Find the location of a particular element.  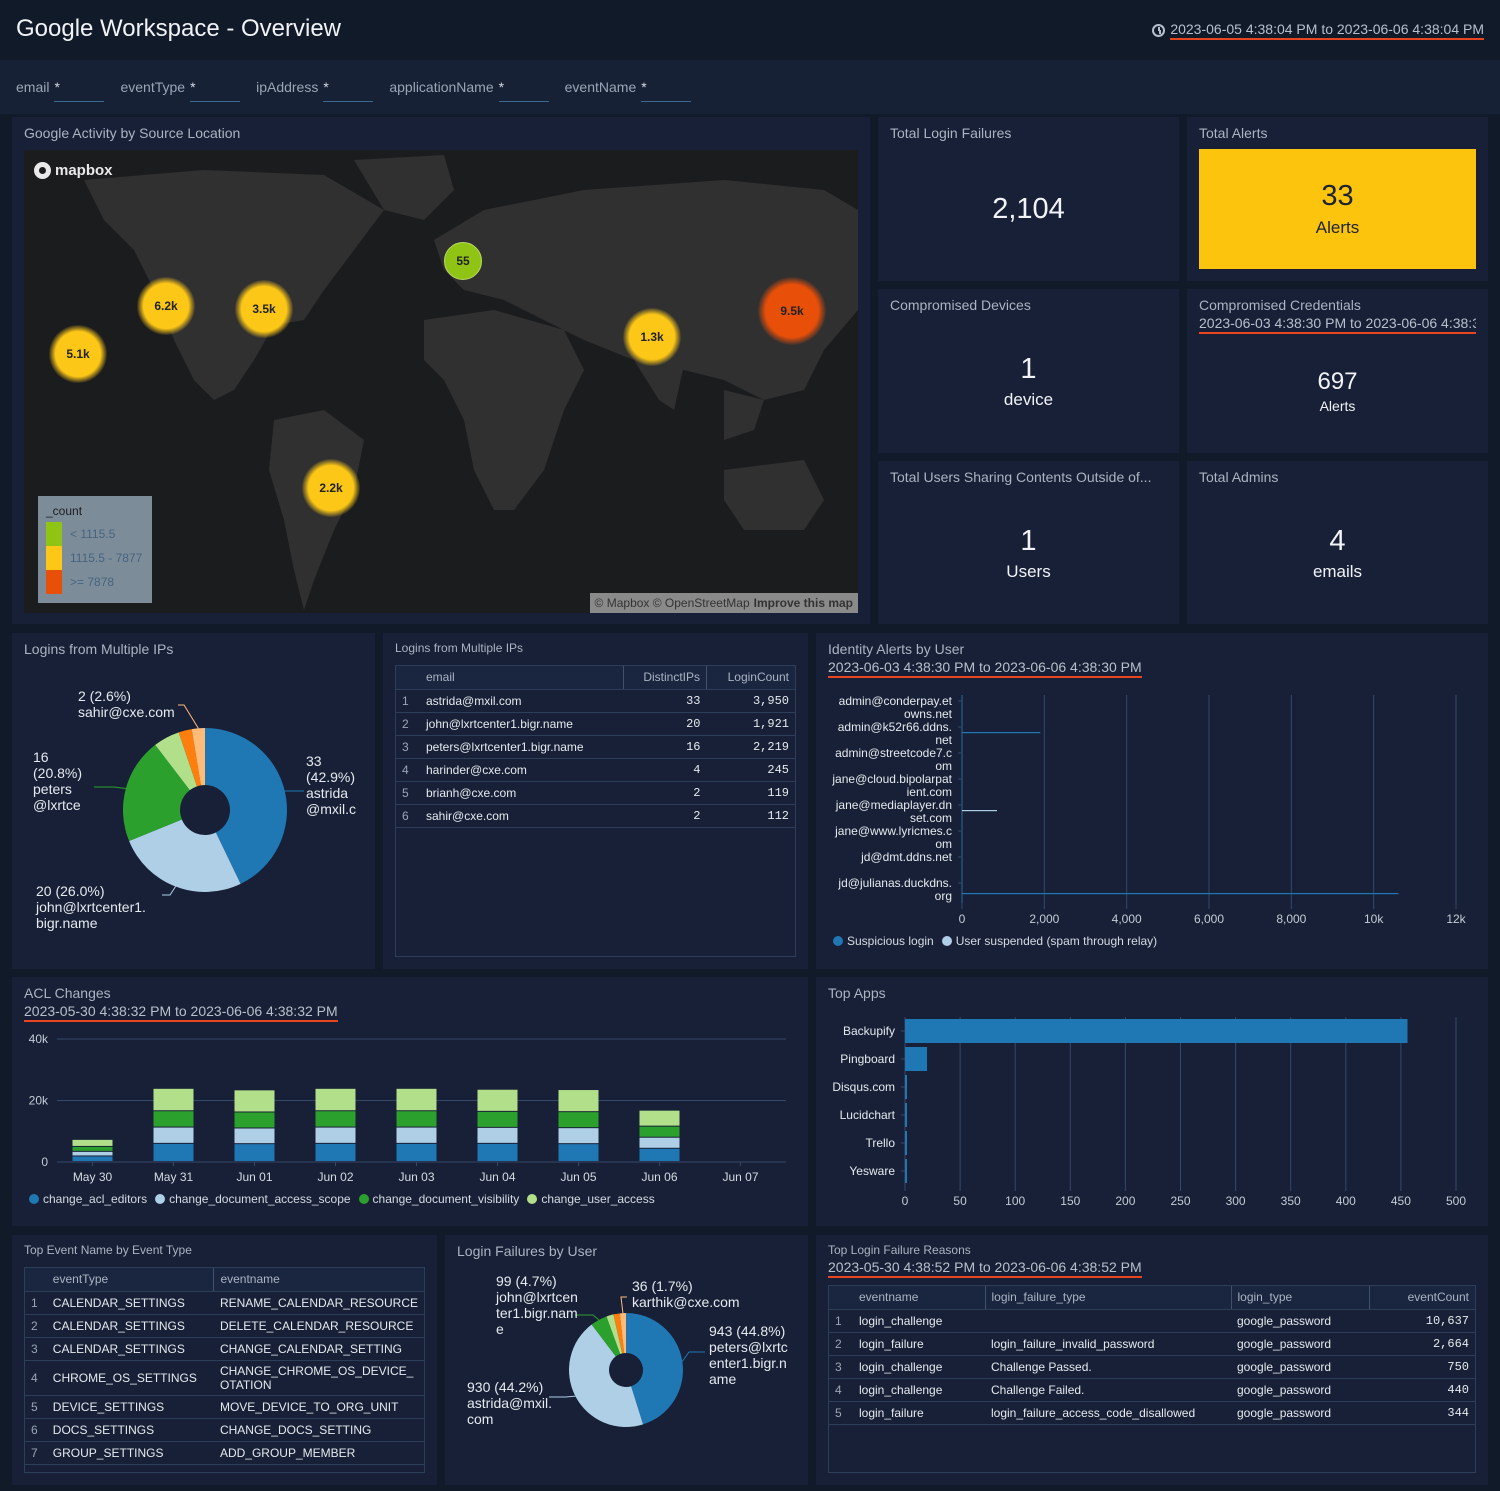

table-cell: 3,950 is located at coordinates (750, 701).